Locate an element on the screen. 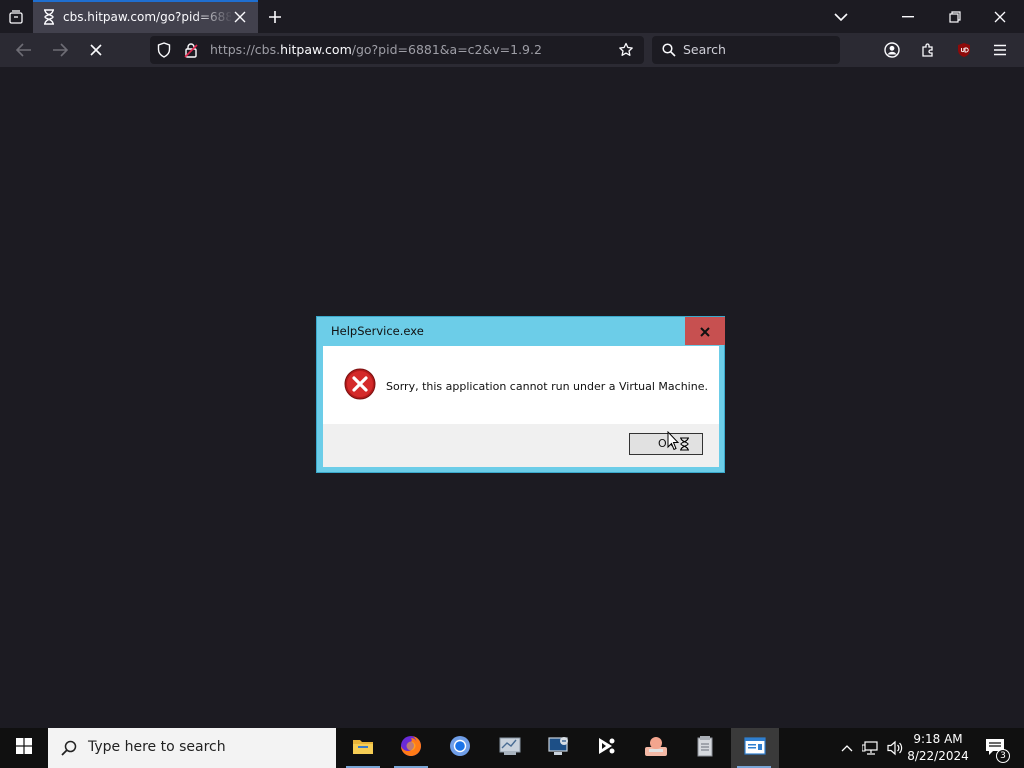 The height and width of the screenshot is (768, 1024). list-all-tabs-chevron-icon is located at coordinates (841, 17).